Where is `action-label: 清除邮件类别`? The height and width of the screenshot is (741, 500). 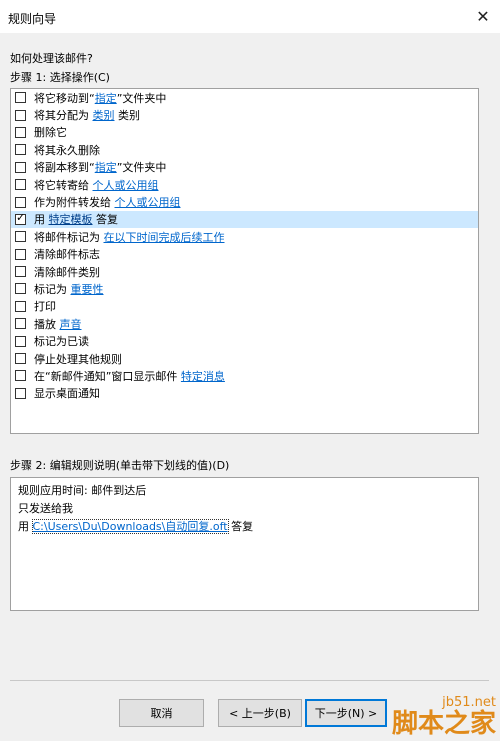
action-label: 清除邮件类别 is located at coordinates (67, 272).